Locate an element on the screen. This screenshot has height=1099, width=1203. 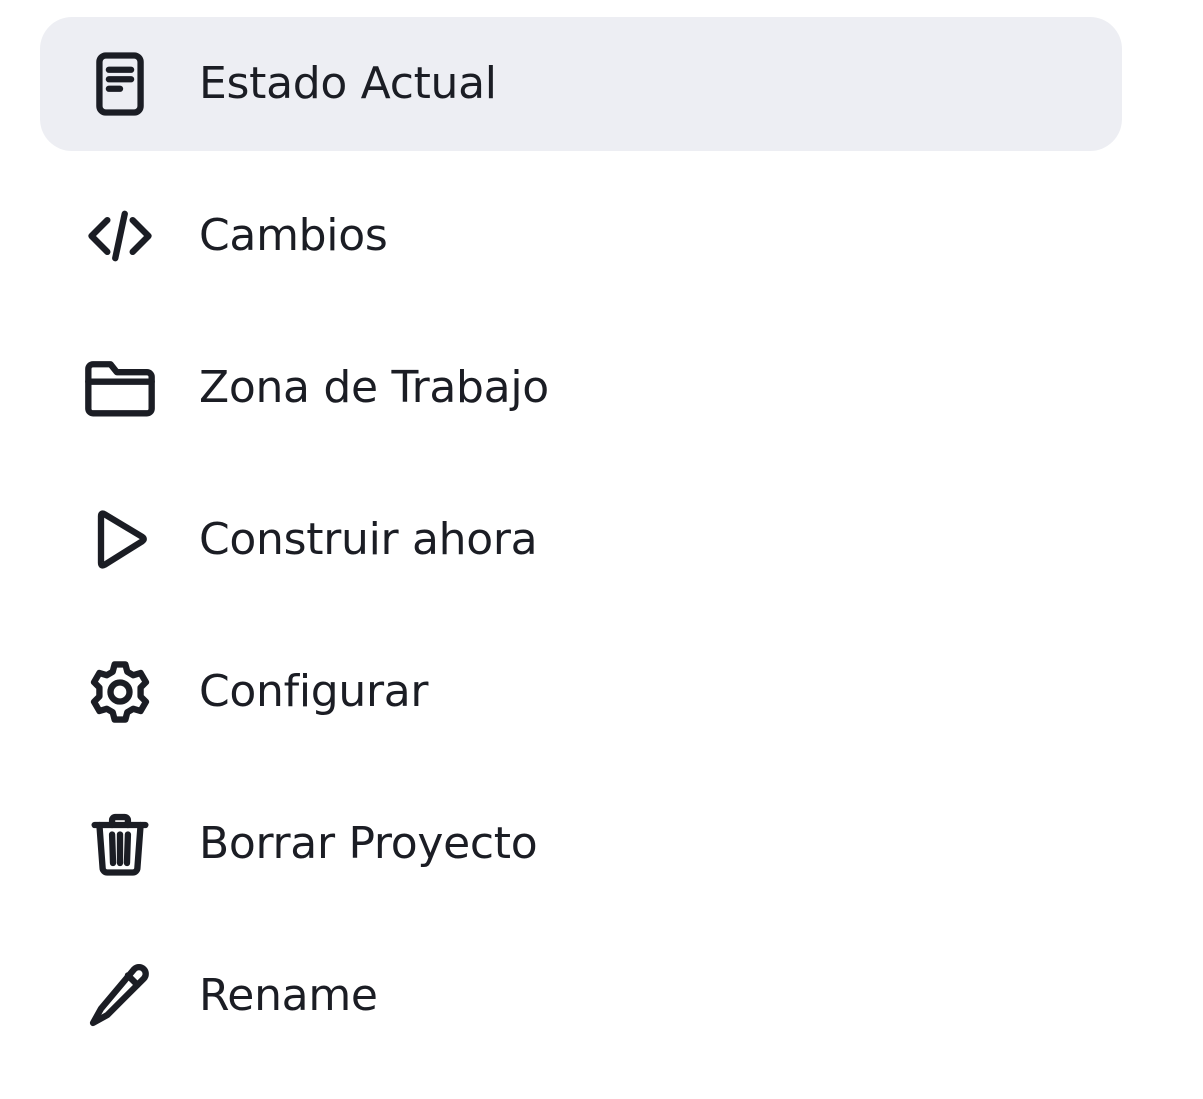
folder-icon is located at coordinates (120, 388).